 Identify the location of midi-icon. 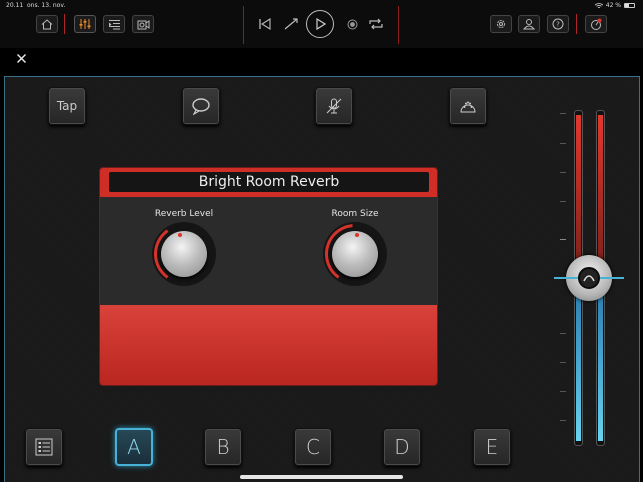
(468, 107).